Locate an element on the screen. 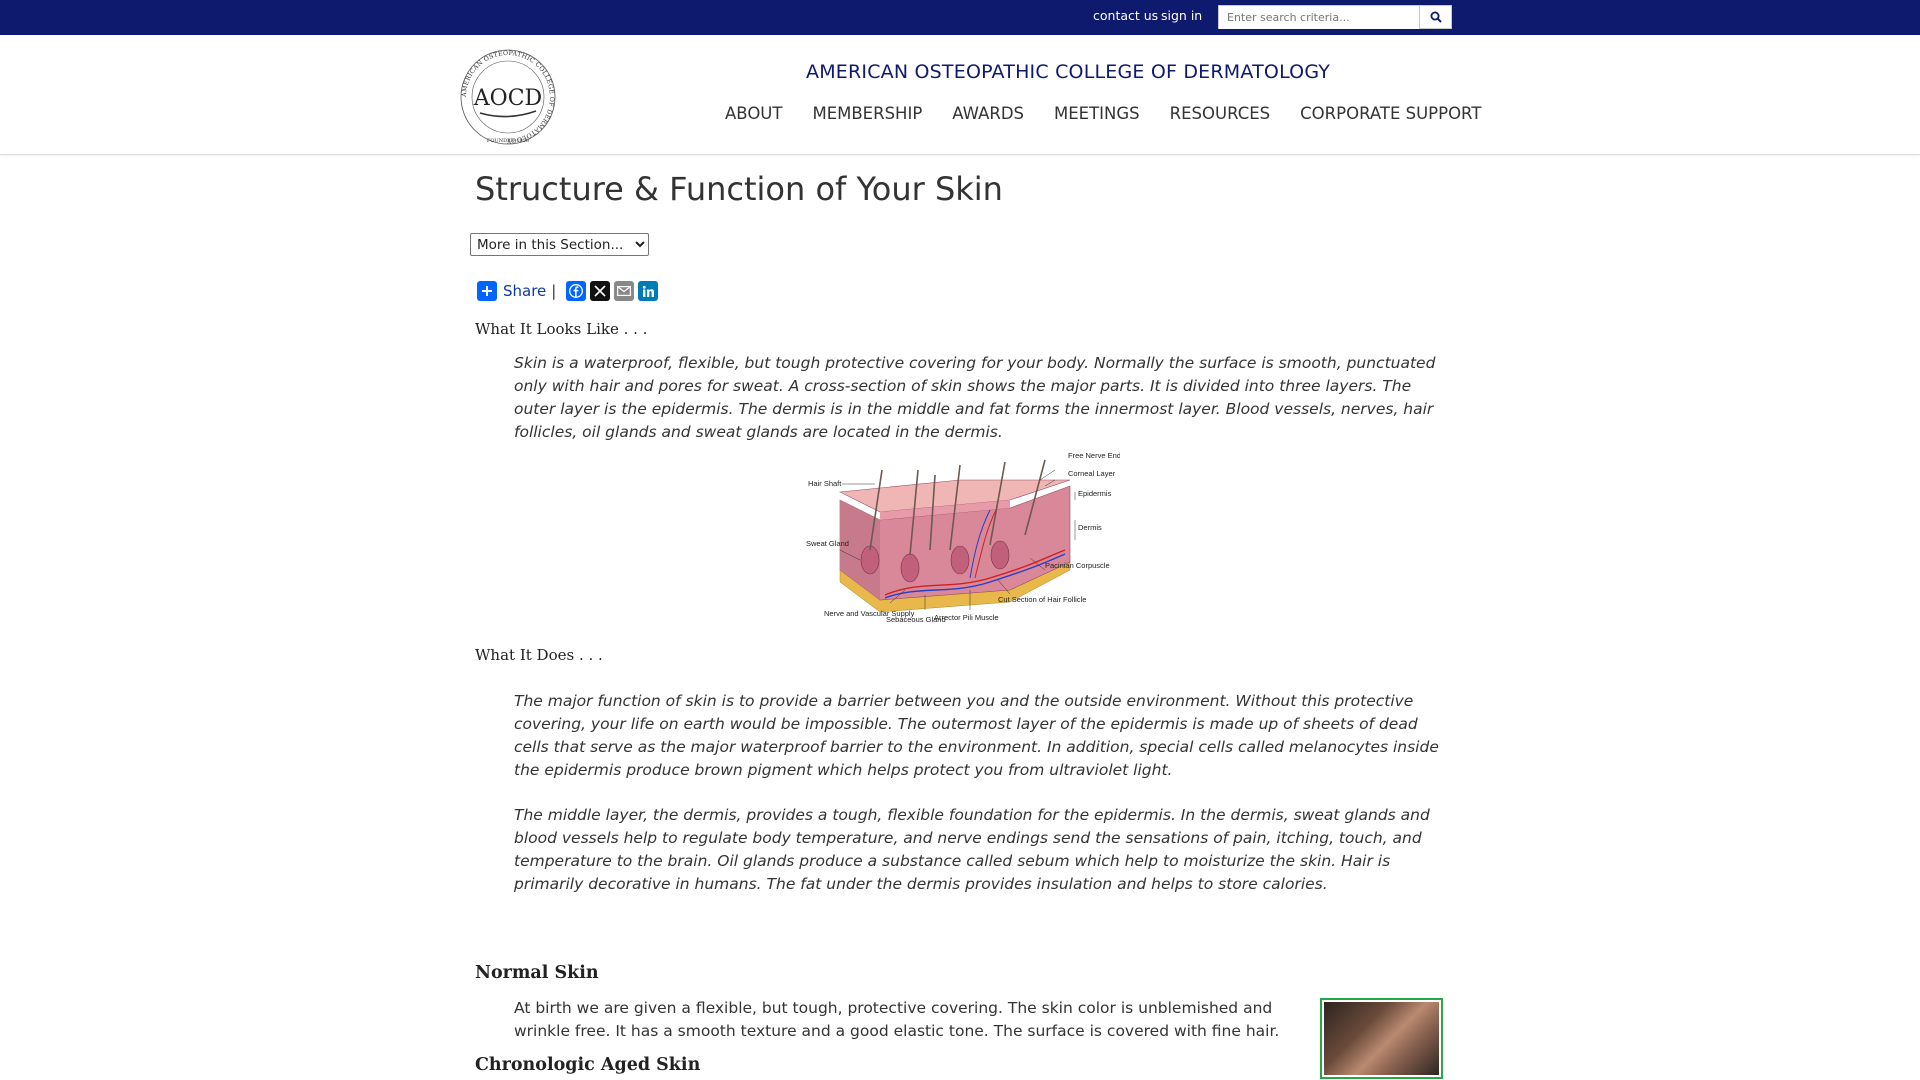 The image size is (1920, 1080). label-corneal-layer: Corneal Layer is located at coordinates (1092, 473).